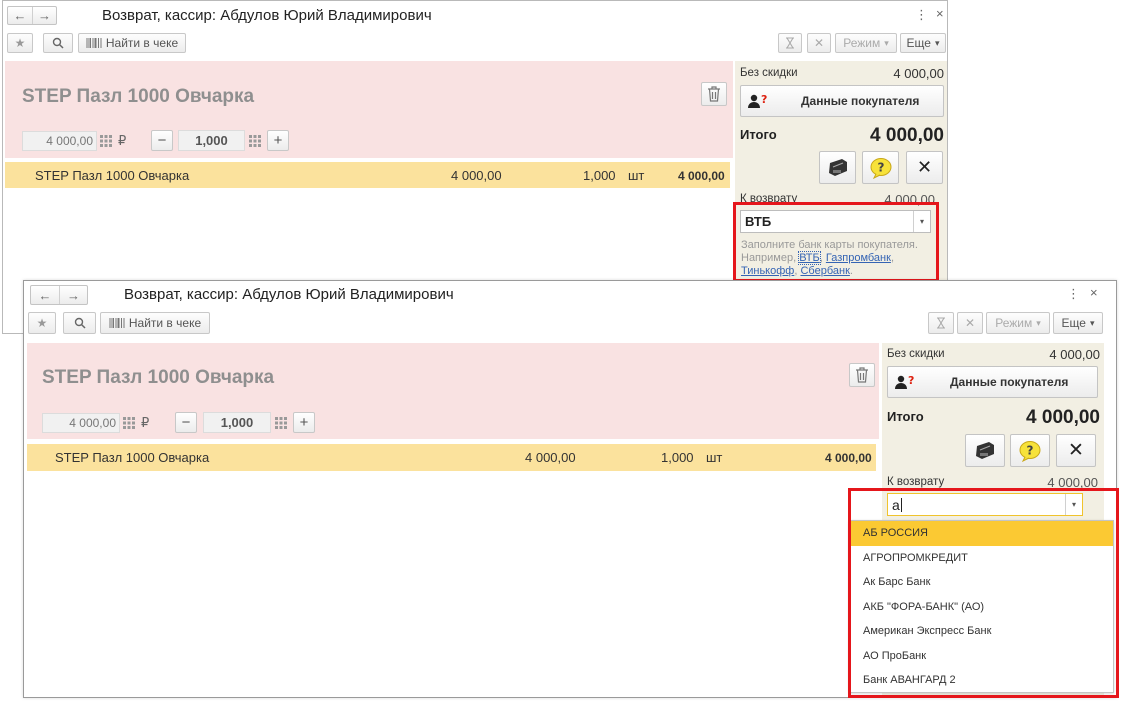  I want to click on mode-label: Режим, so click(1014, 323).